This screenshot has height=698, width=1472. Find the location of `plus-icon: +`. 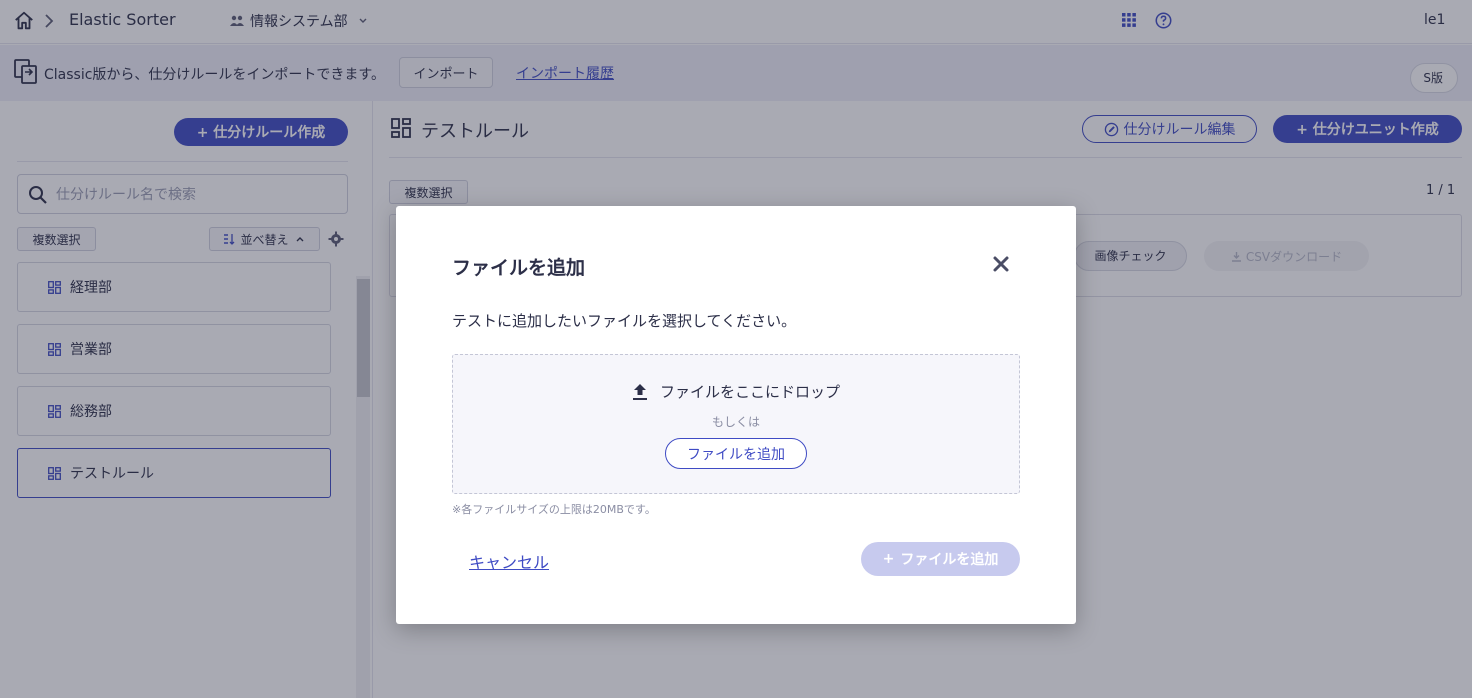

plus-icon: + is located at coordinates (888, 559).